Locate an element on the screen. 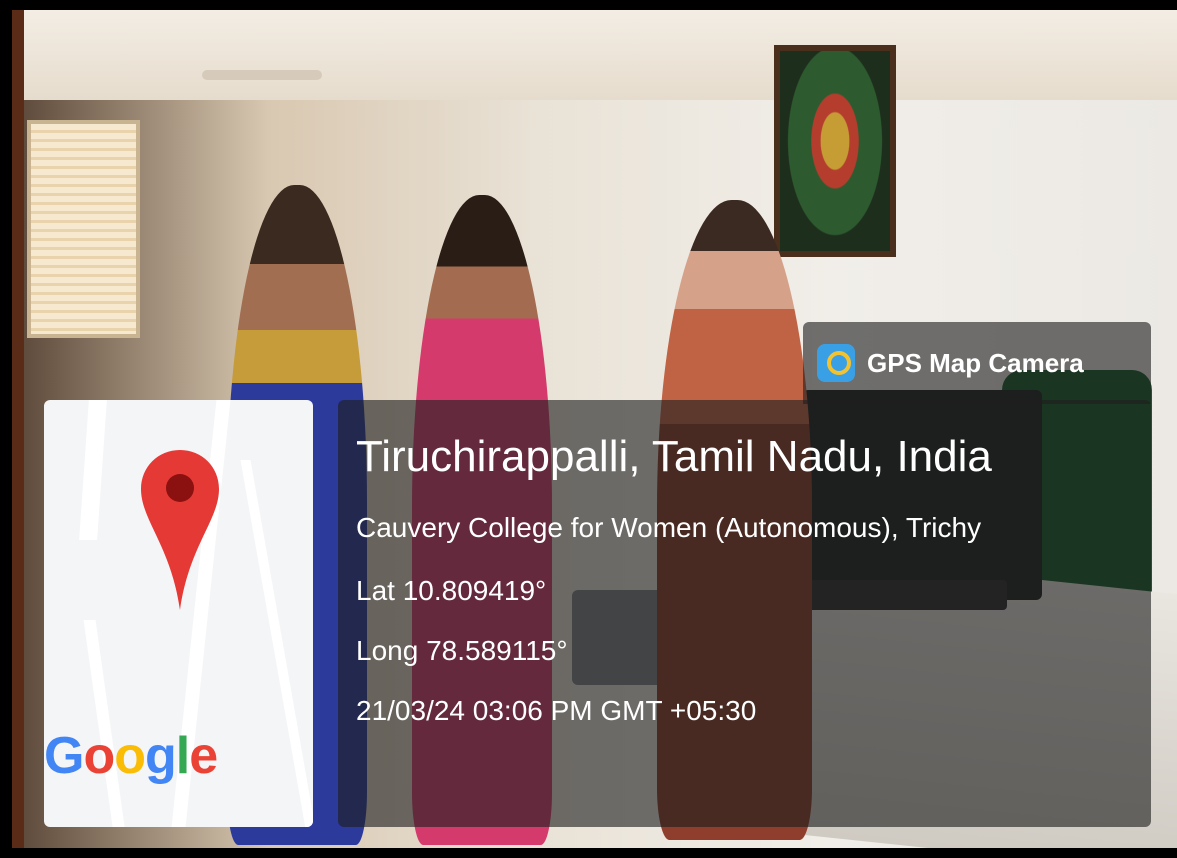  ceiling is located at coordinates (594, 55).